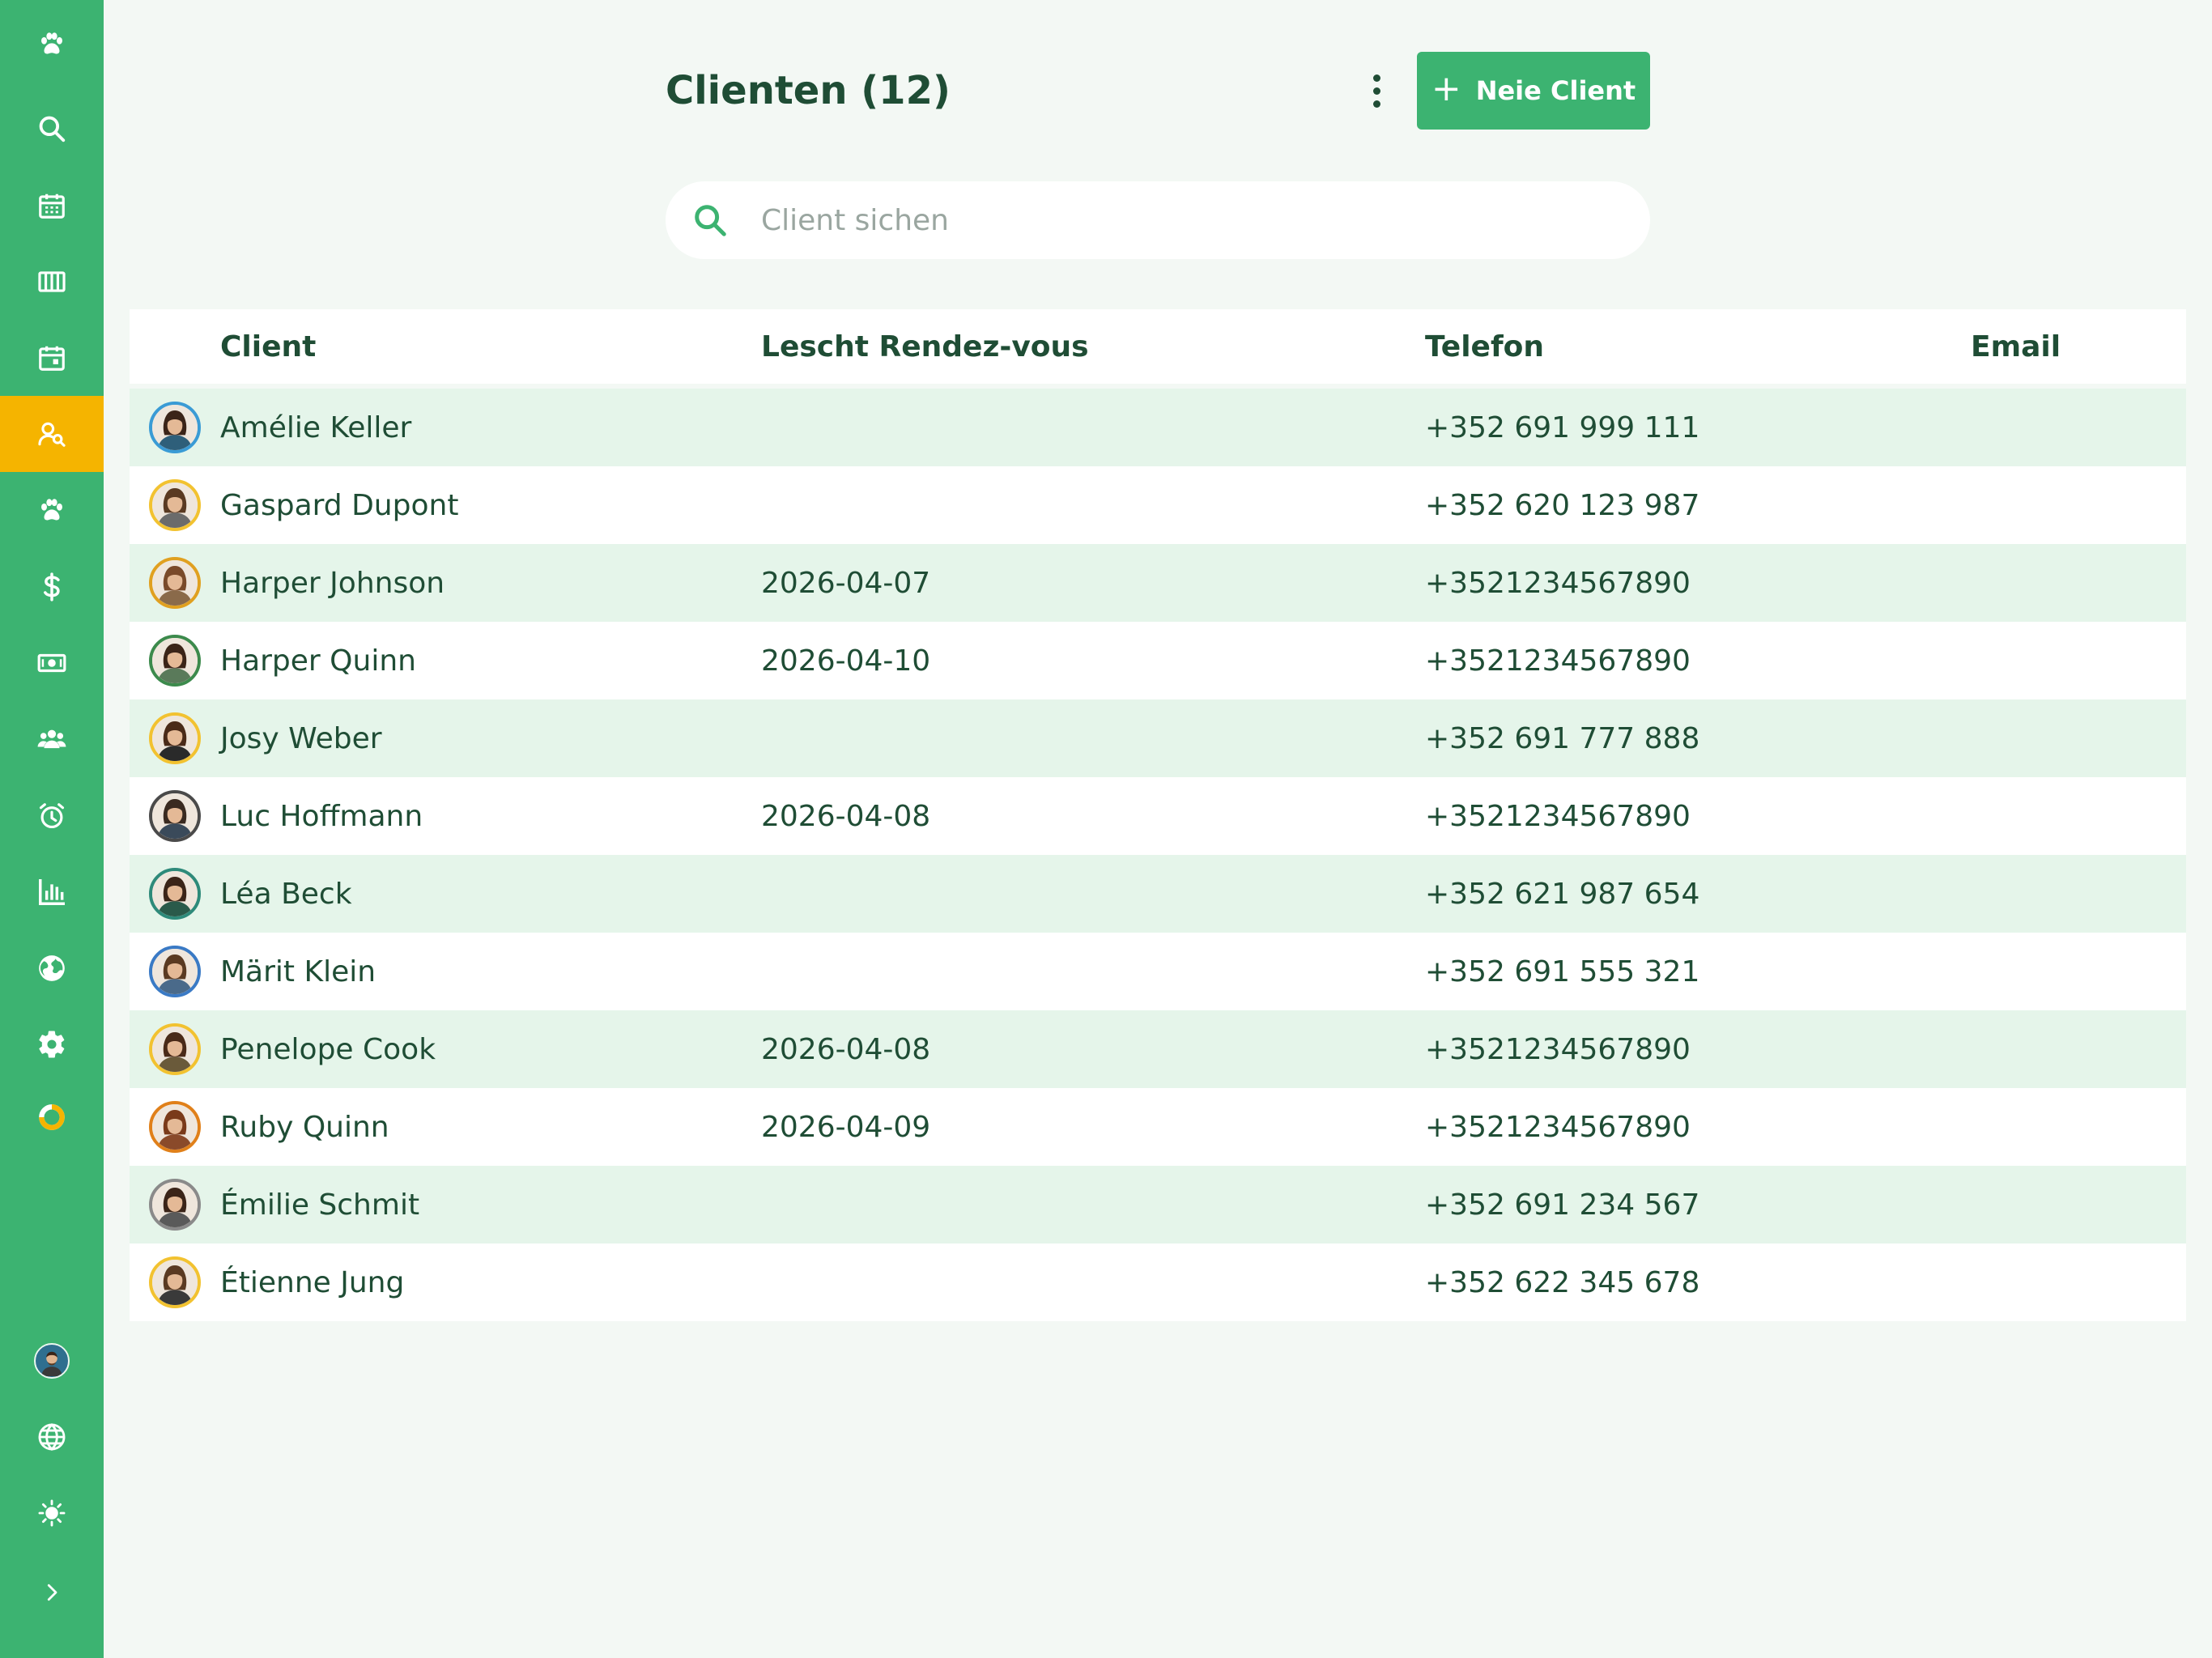  I want to click on calendar-icon, so click(52, 206).